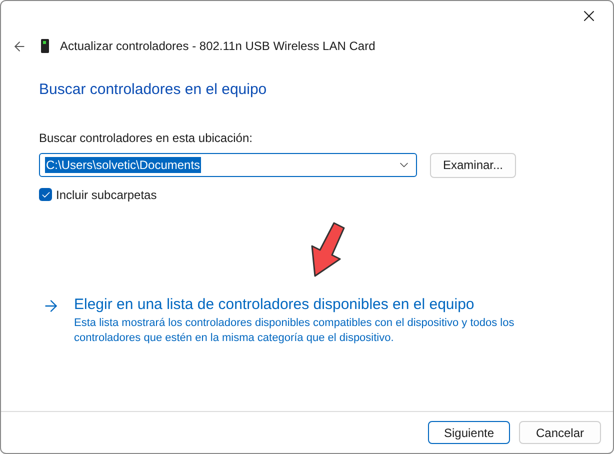 The image size is (614, 454). Describe the element at coordinates (145, 138) in the screenshot. I see `location-label: Buscar controladores en esta ubicación:` at that location.